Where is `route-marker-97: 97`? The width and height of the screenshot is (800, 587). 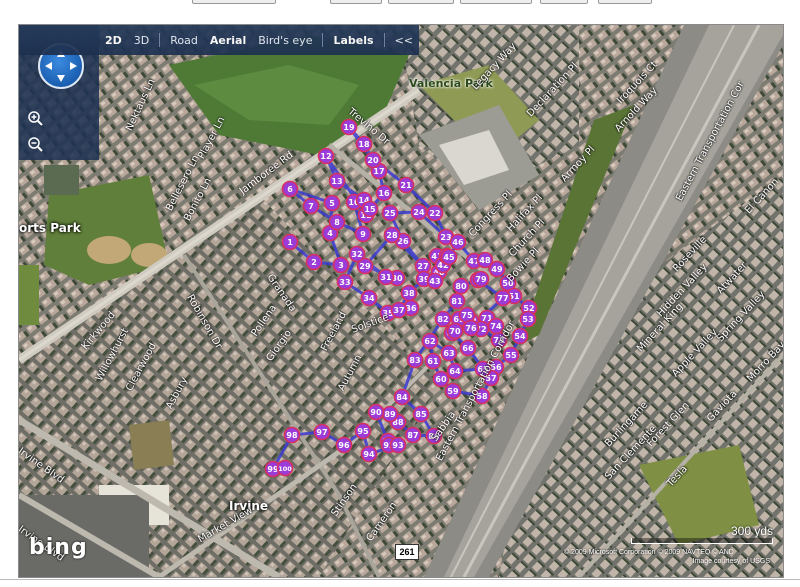 route-marker-97: 97 is located at coordinates (322, 432).